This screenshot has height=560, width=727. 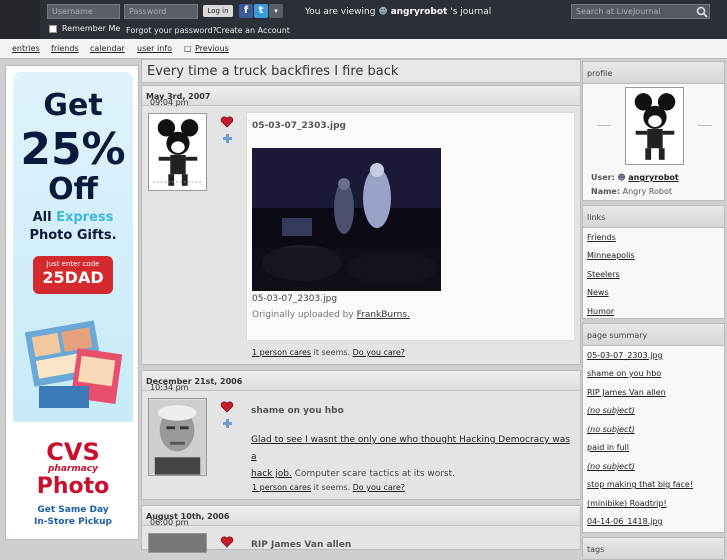 What do you see at coordinates (276, 11) in the screenshot?
I see `share-dropdown-icon: ▾` at bounding box center [276, 11].